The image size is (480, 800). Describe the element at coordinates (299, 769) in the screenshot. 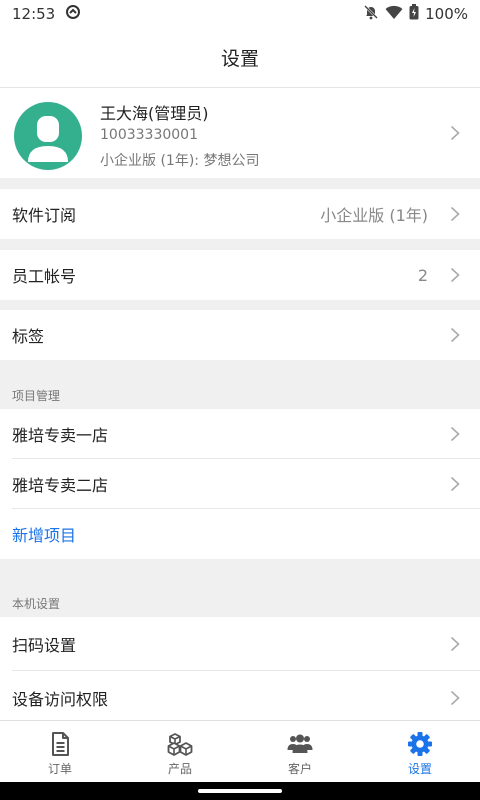

I see `tab-label: 客户` at that location.